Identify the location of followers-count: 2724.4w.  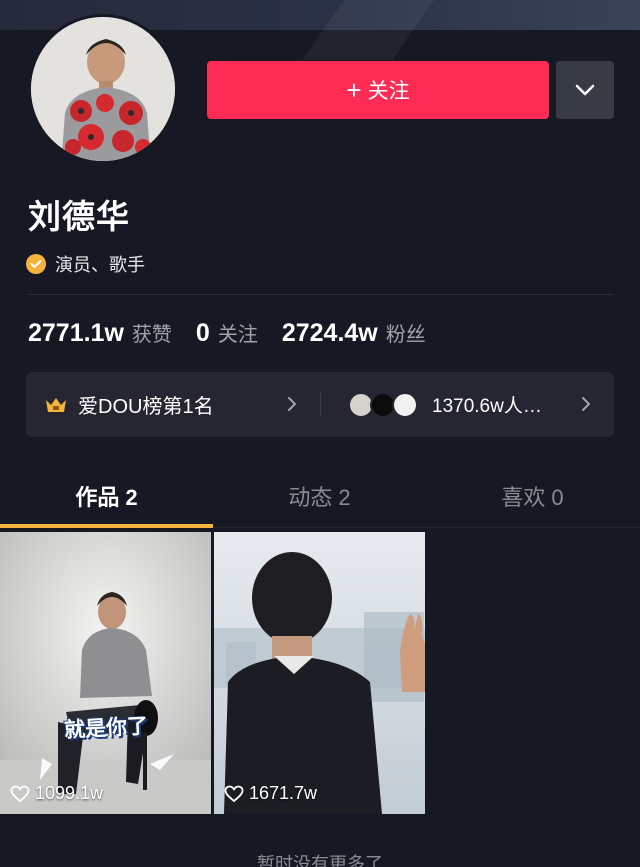
(330, 333).